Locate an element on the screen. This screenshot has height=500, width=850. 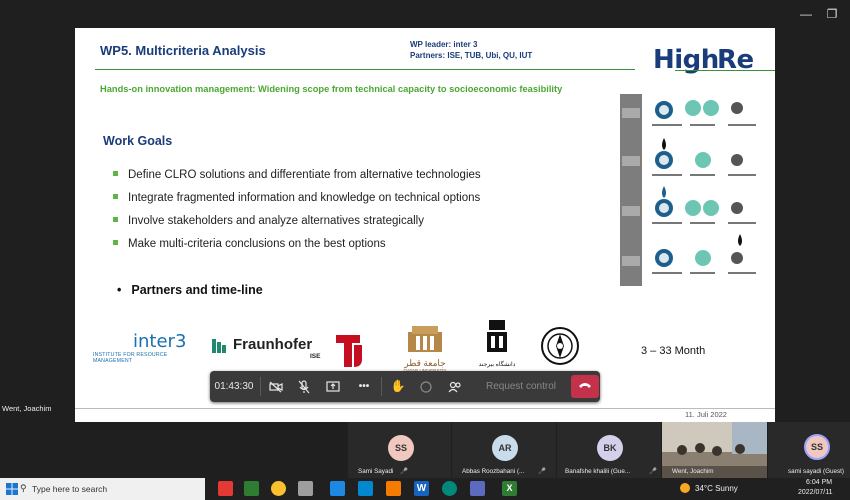
search-input: Type here to search is located at coordinates (69, 489).